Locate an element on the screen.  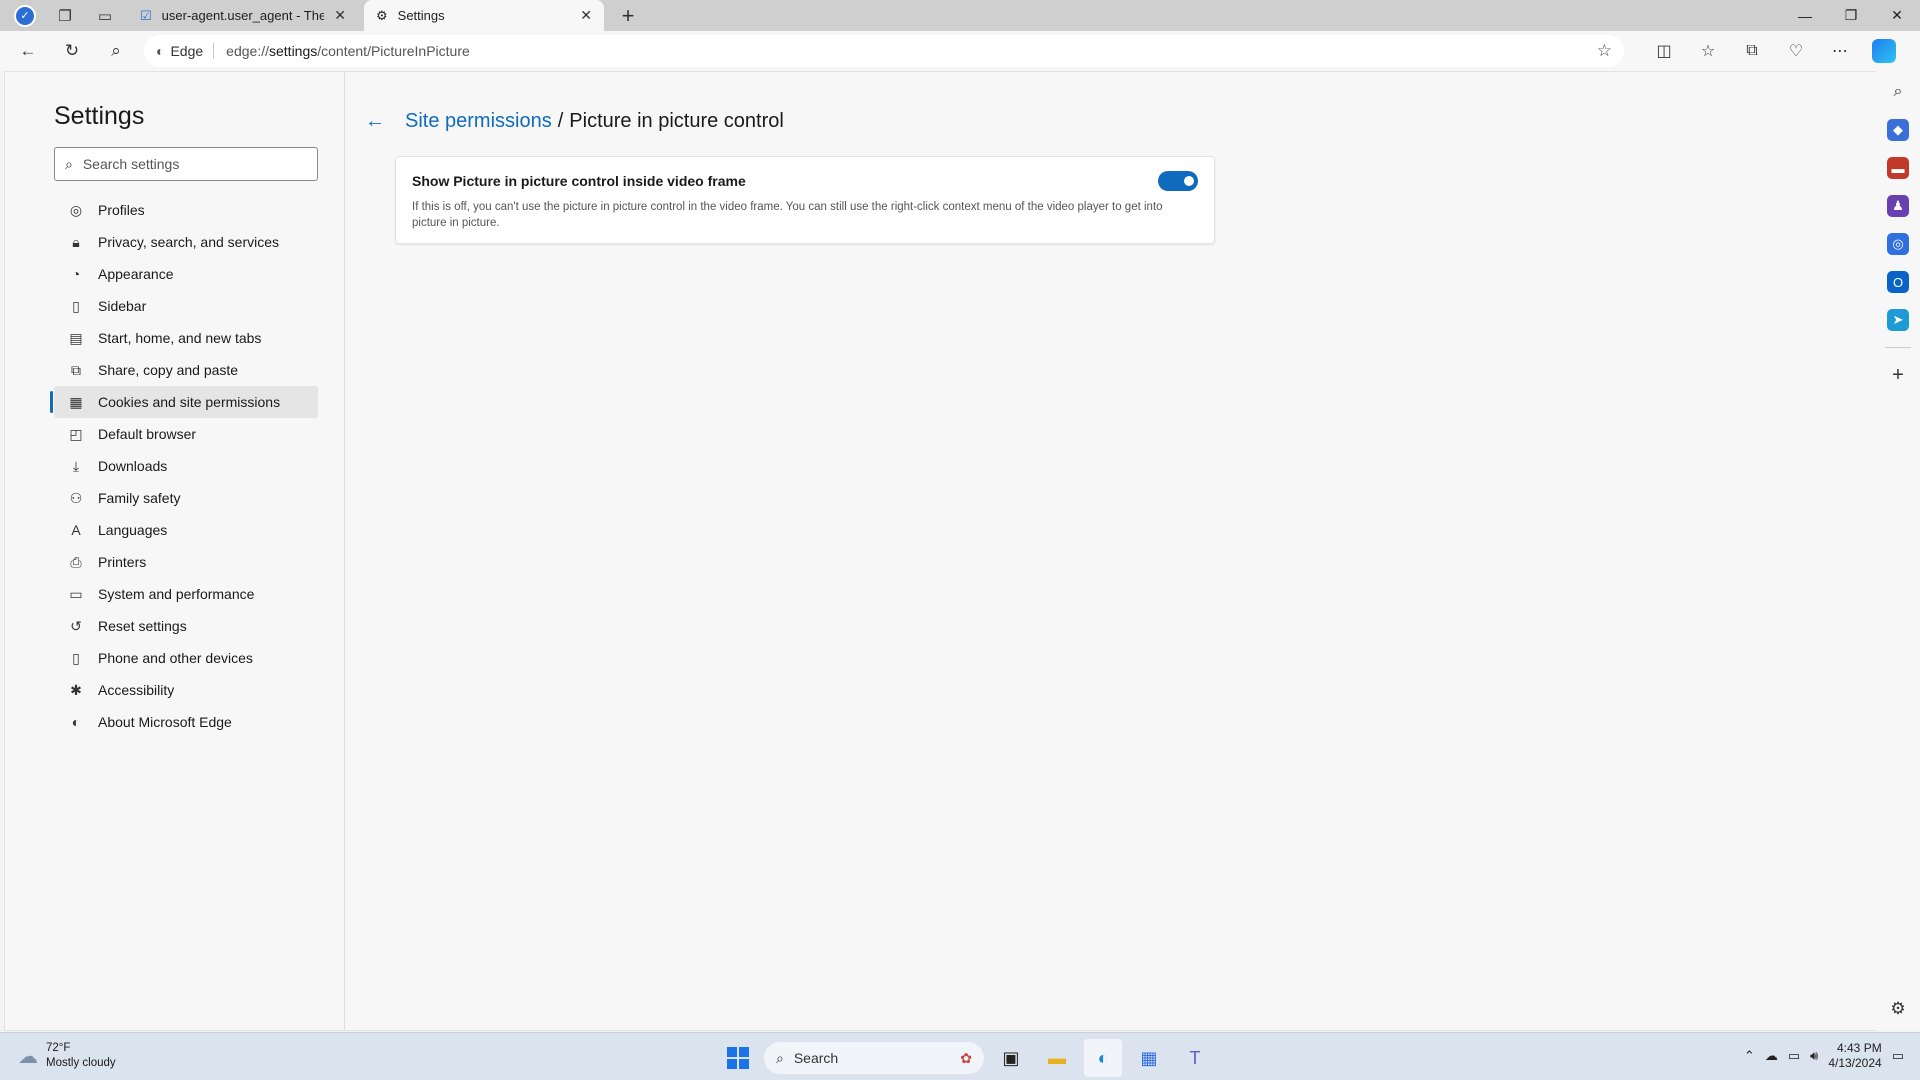
browser-icon: ◰ is located at coordinates (76, 433).